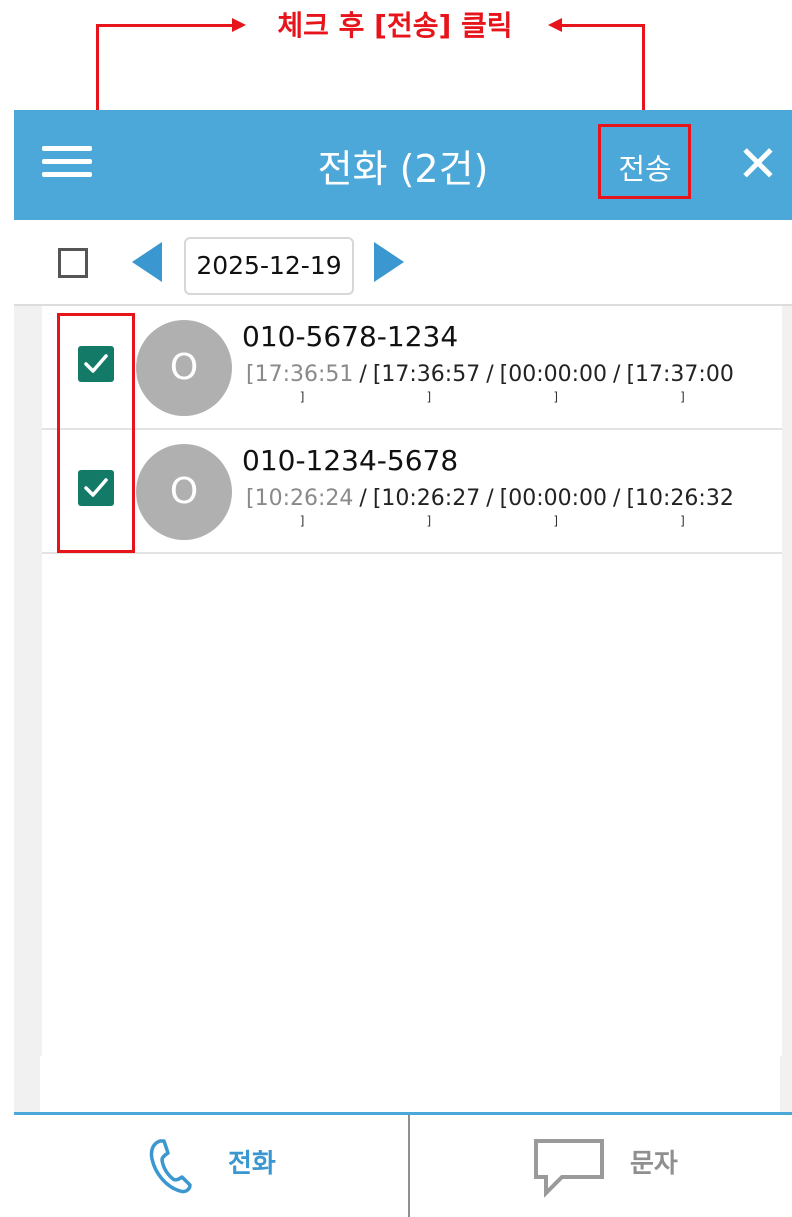  I want to click on tab-label: 전화, so click(252, 1164).